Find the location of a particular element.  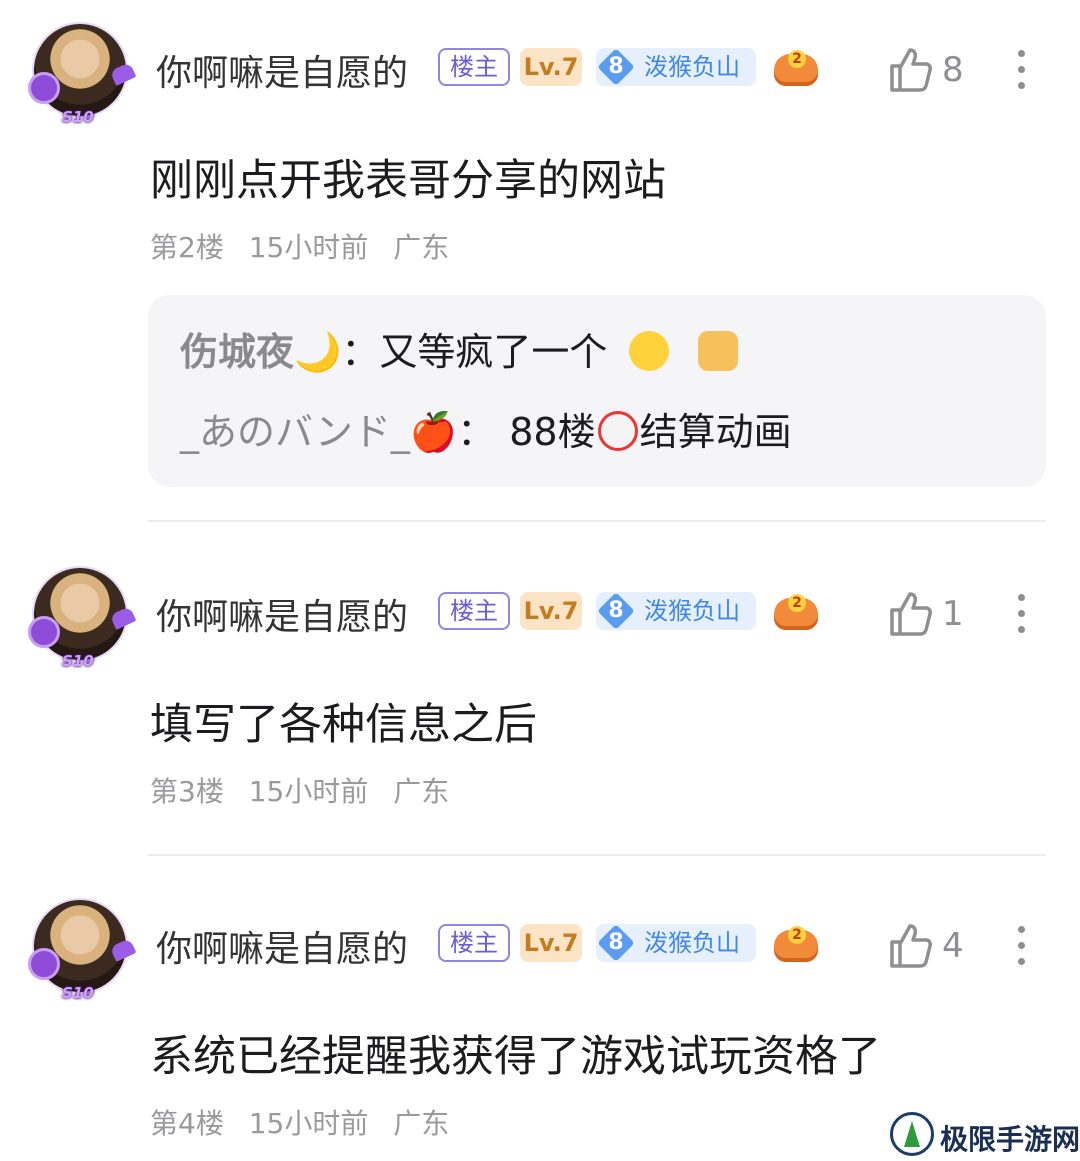

like-count: 4 is located at coordinates (953, 946).